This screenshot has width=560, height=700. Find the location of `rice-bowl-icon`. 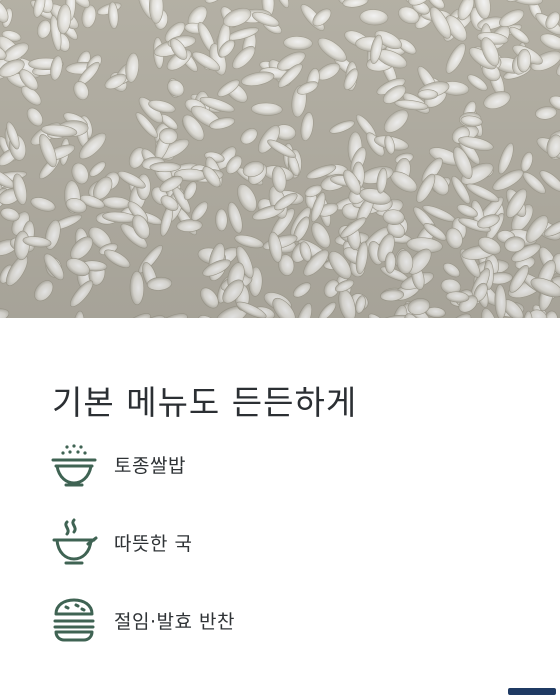

rice-bowl-icon is located at coordinates (74, 465).